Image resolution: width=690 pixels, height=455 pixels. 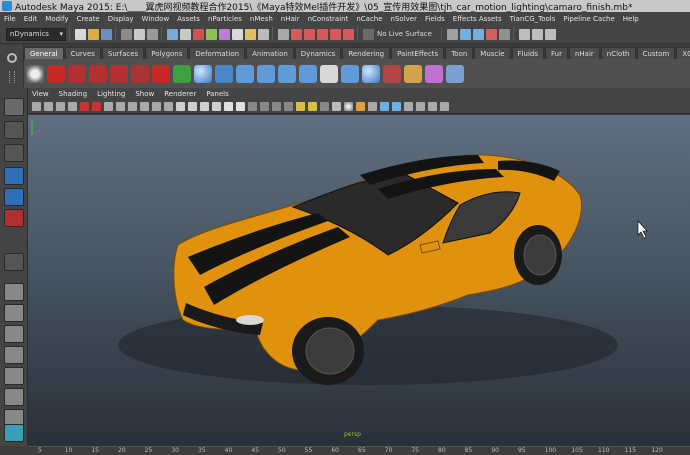 What do you see at coordinates (263, 34) in the screenshot?
I see `mask-misc-icon` at bounding box center [263, 34].